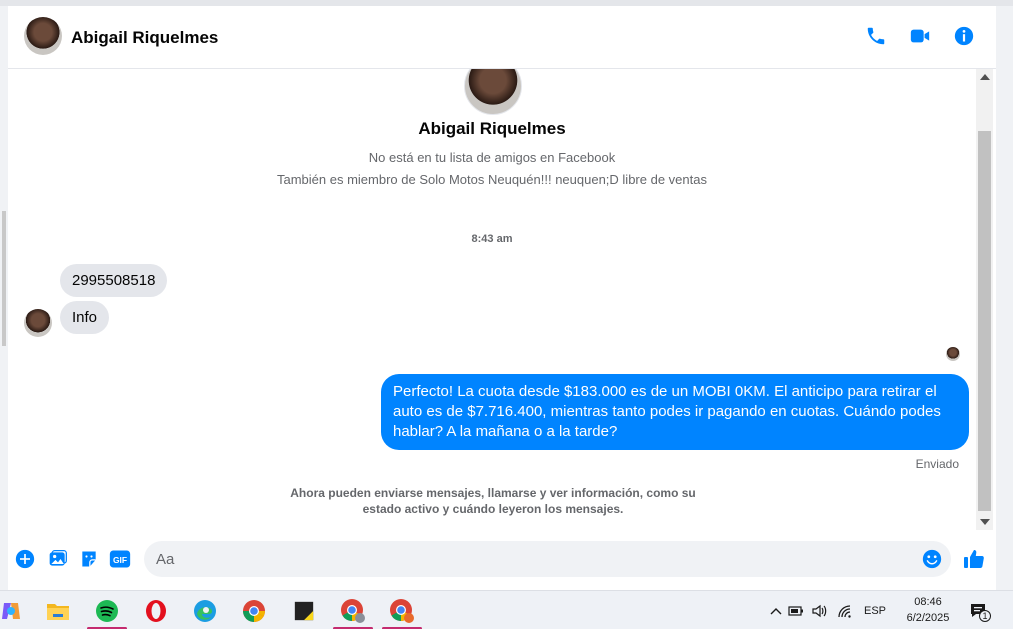 Image resolution: width=1013 pixels, height=629 pixels. I want to click on taskbar-clock: 08:46 6/2/2025, so click(928, 610).